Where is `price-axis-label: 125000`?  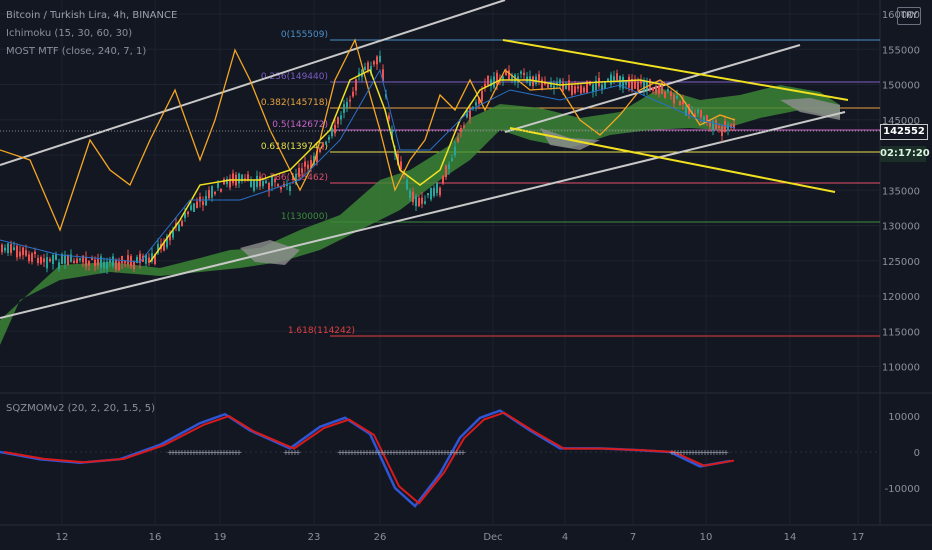 price-axis-label: 125000 is located at coordinates (901, 262).